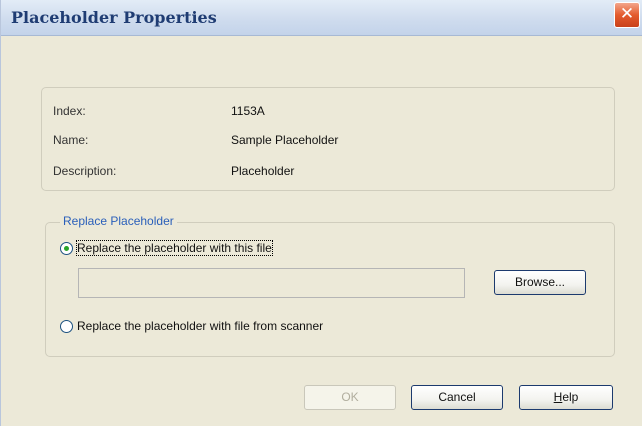 This screenshot has width=642, height=426. What do you see at coordinates (285, 140) in the screenshot?
I see `name-value: Sample Placeholder` at bounding box center [285, 140].